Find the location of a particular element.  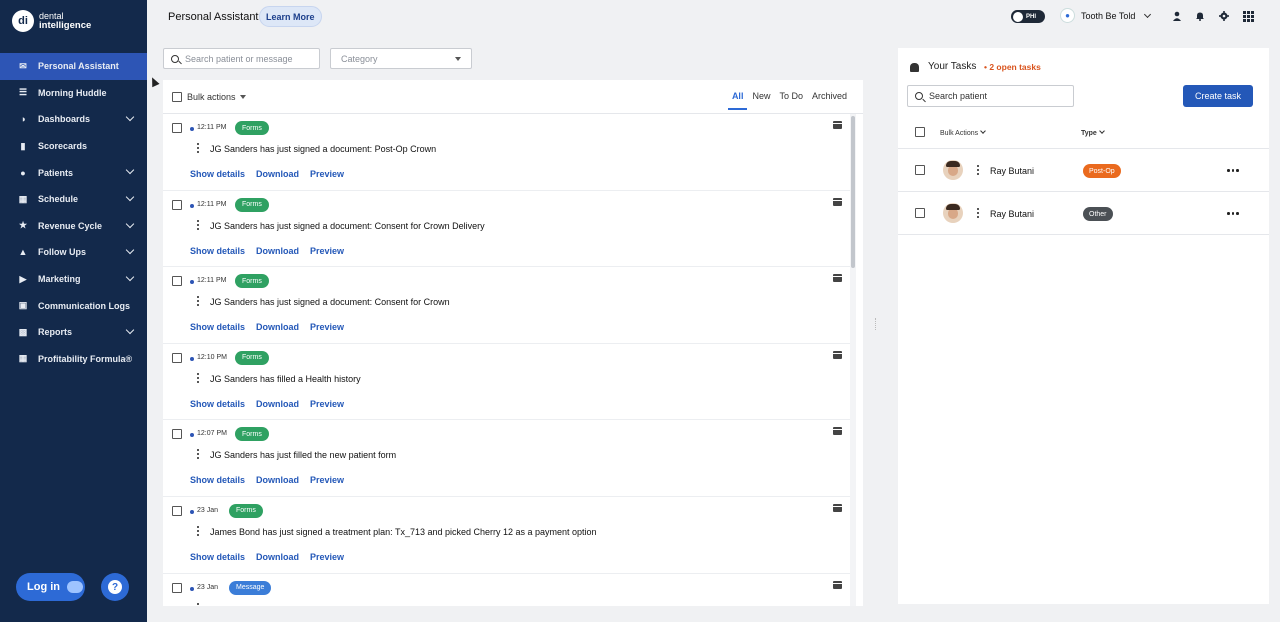

logo-line-2: intelligence is located at coordinates (65, 25).